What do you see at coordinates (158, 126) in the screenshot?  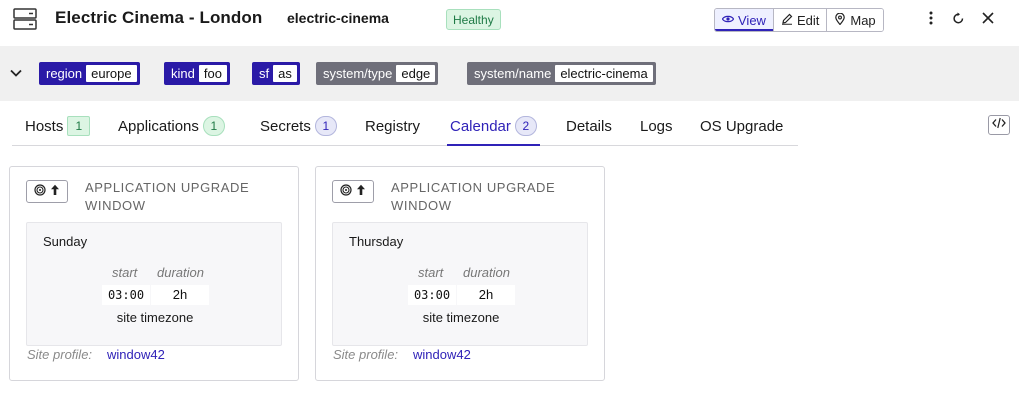 I see `tab-label: Applications` at bounding box center [158, 126].